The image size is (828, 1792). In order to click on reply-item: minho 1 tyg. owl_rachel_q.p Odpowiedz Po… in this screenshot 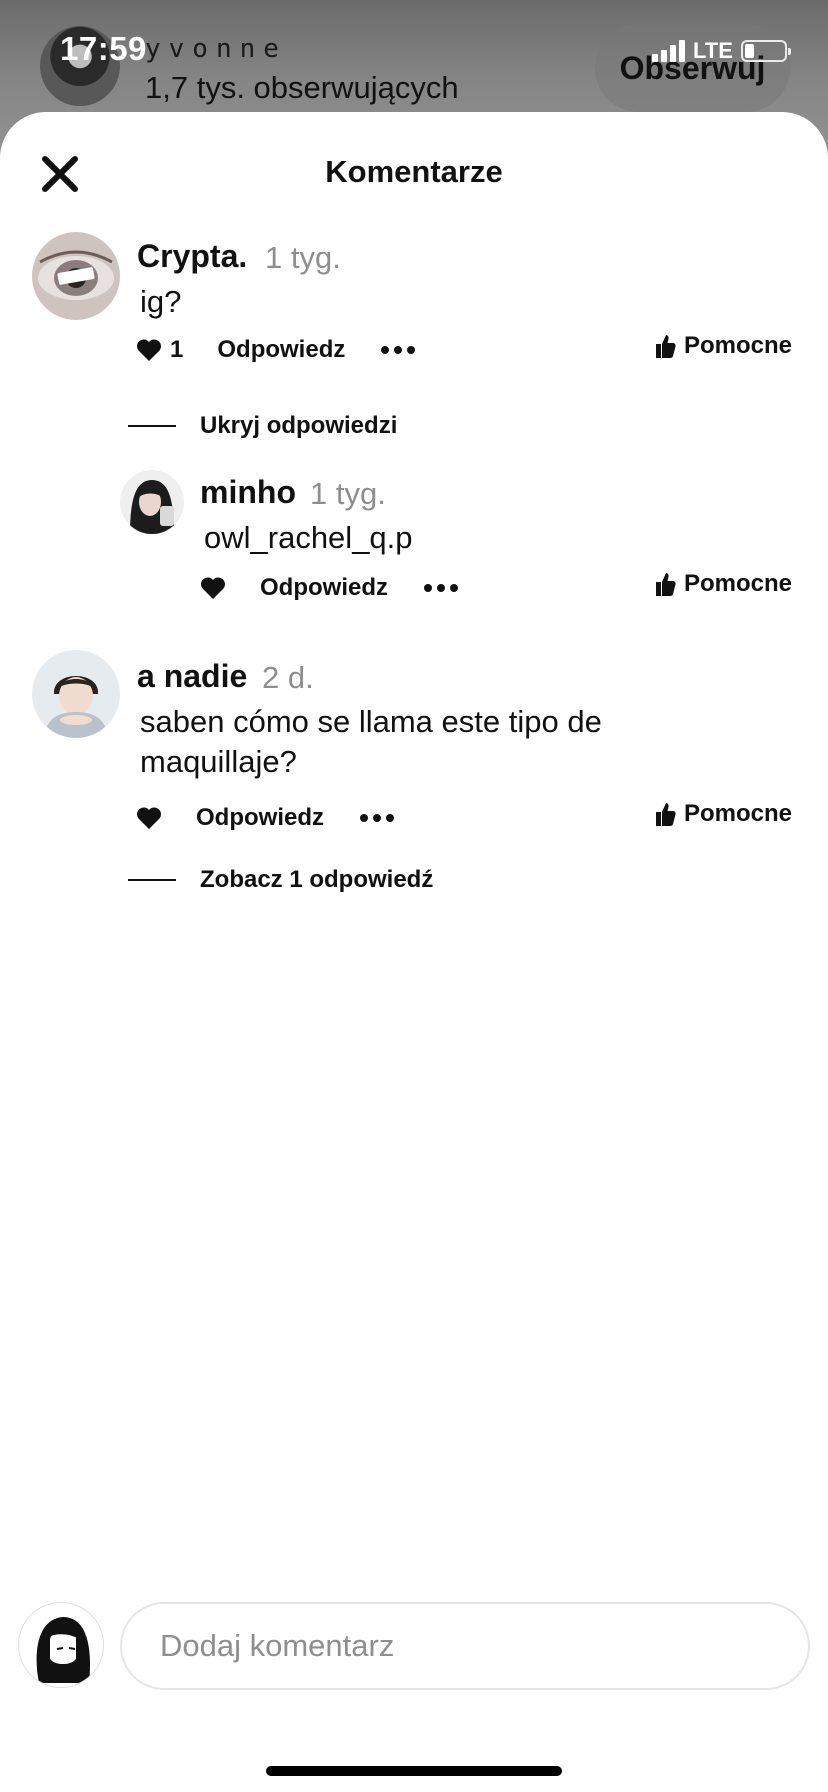, I will do `click(414, 550)`.